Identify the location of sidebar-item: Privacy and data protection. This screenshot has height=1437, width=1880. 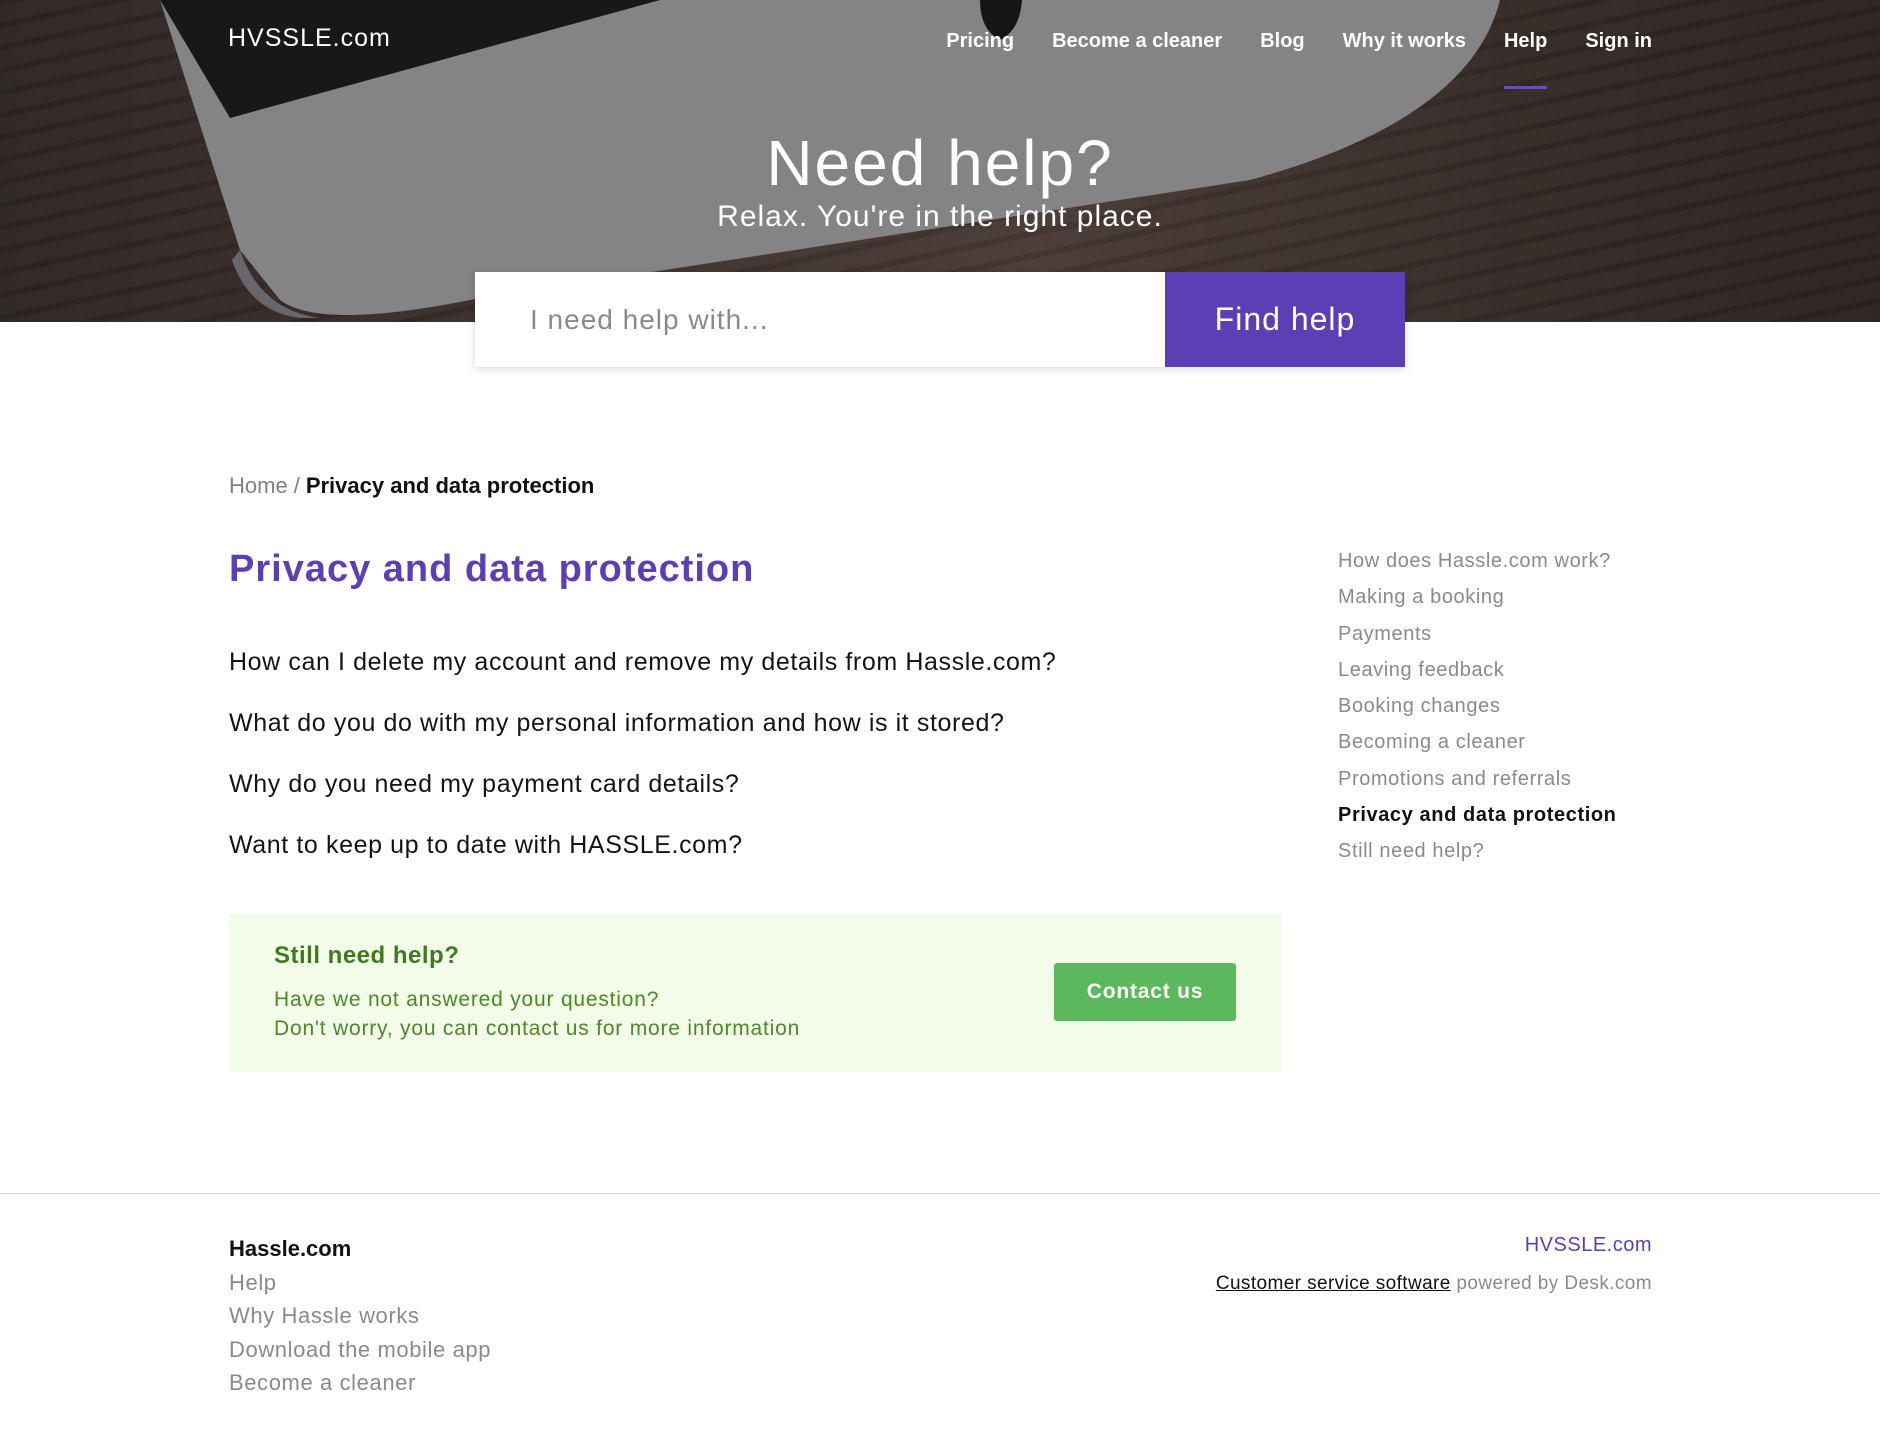
(1477, 822).